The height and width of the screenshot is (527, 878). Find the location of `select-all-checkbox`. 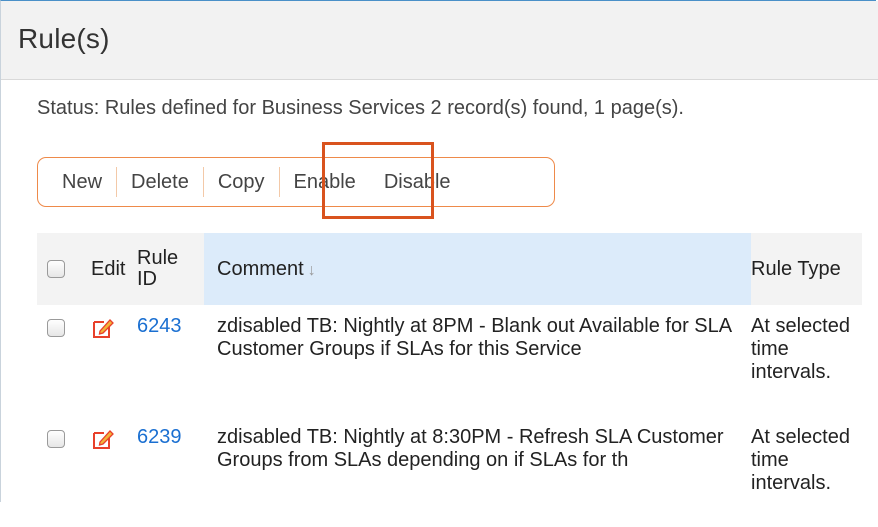

select-all-checkbox is located at coordinates (56, 269).